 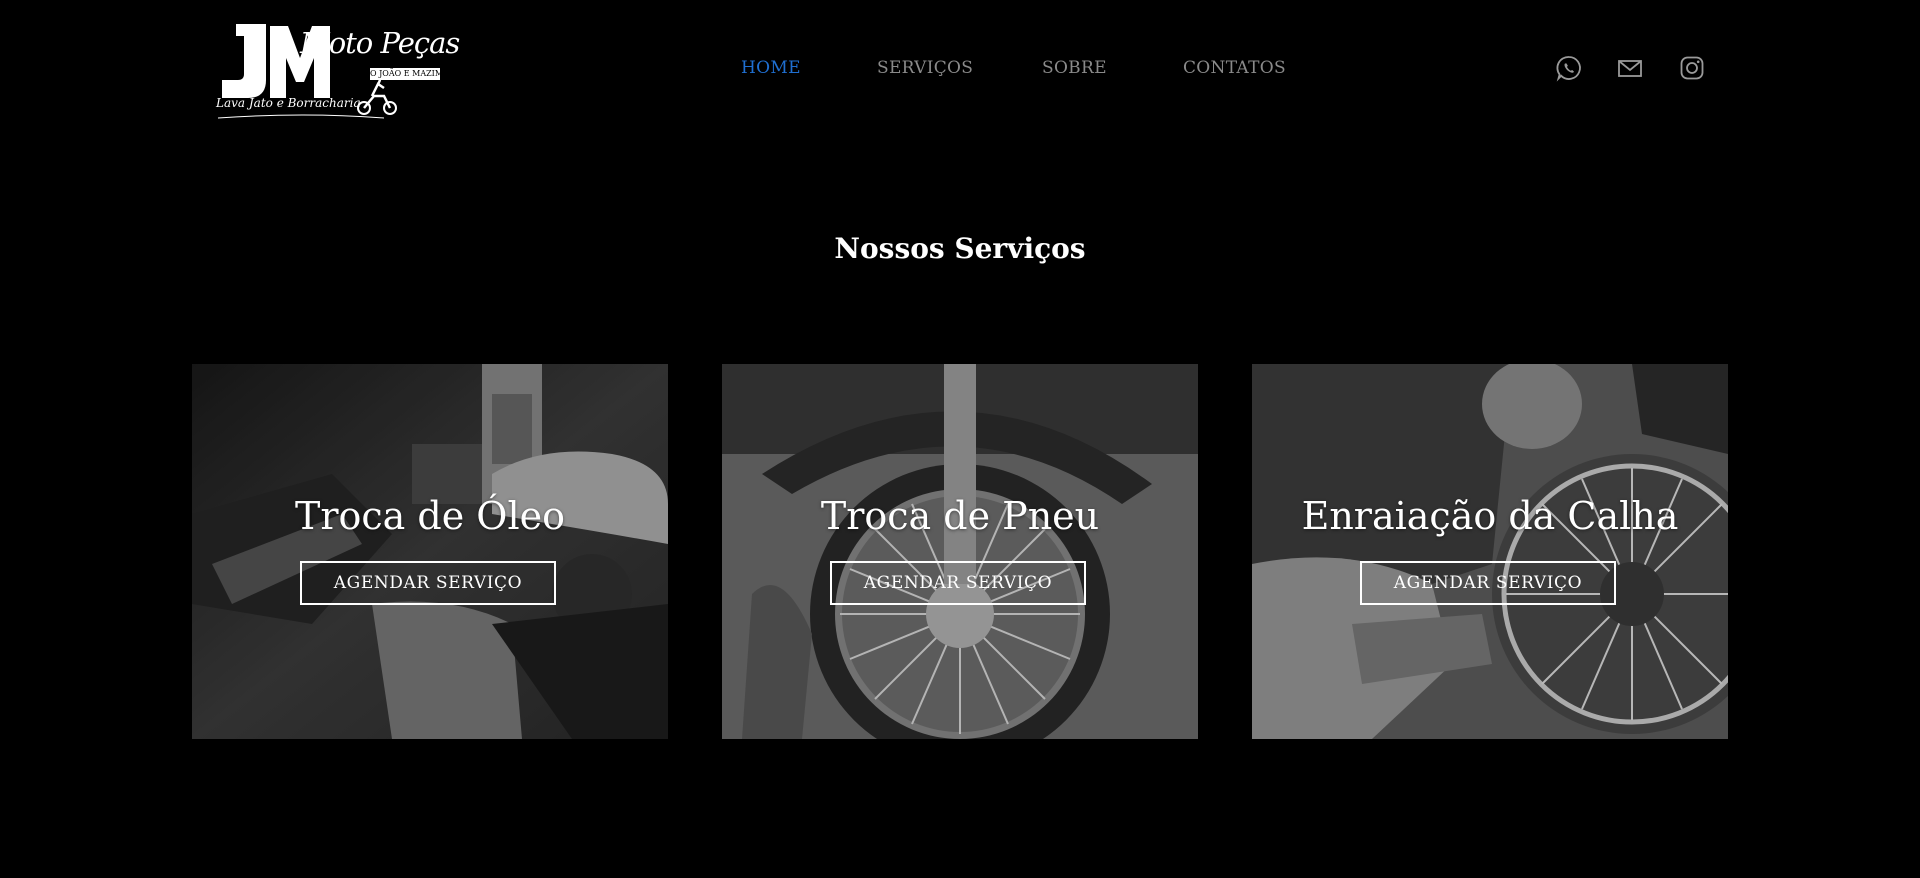 I want to click on service-card-wheel-spoking: Enraiação da Calha AGENDAR SERVIÇO, so click(x=1490, y=551).